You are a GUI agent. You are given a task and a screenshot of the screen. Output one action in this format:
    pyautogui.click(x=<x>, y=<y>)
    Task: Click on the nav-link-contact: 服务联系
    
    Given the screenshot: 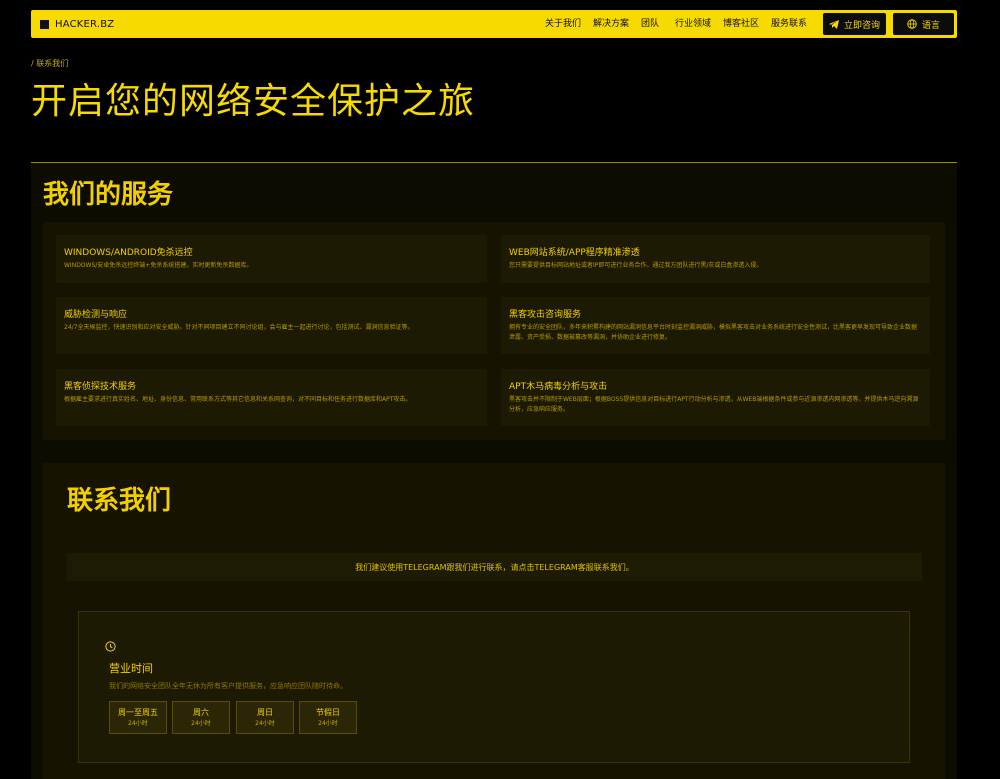 What is the action you would take?
    pyautogui.click(x=789, y=24)
    